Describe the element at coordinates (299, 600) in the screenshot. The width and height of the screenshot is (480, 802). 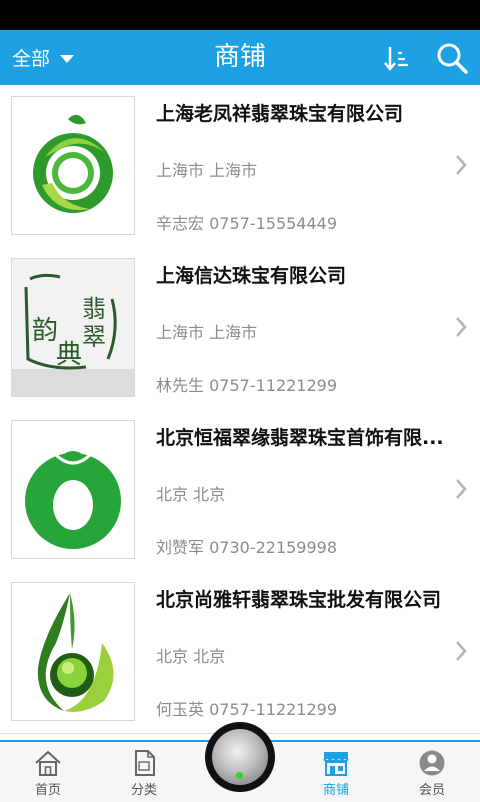
I see `shop-name: 北京尚雅轩翡翠珠宝批发有限公司` at that location.